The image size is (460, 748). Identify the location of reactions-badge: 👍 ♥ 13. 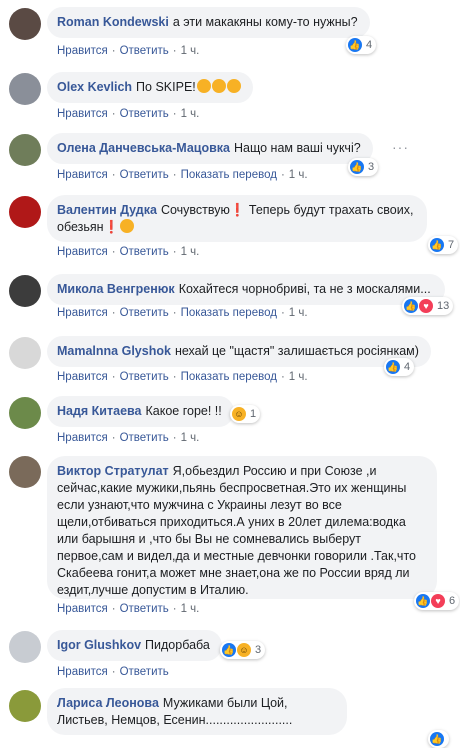
(428, 306).